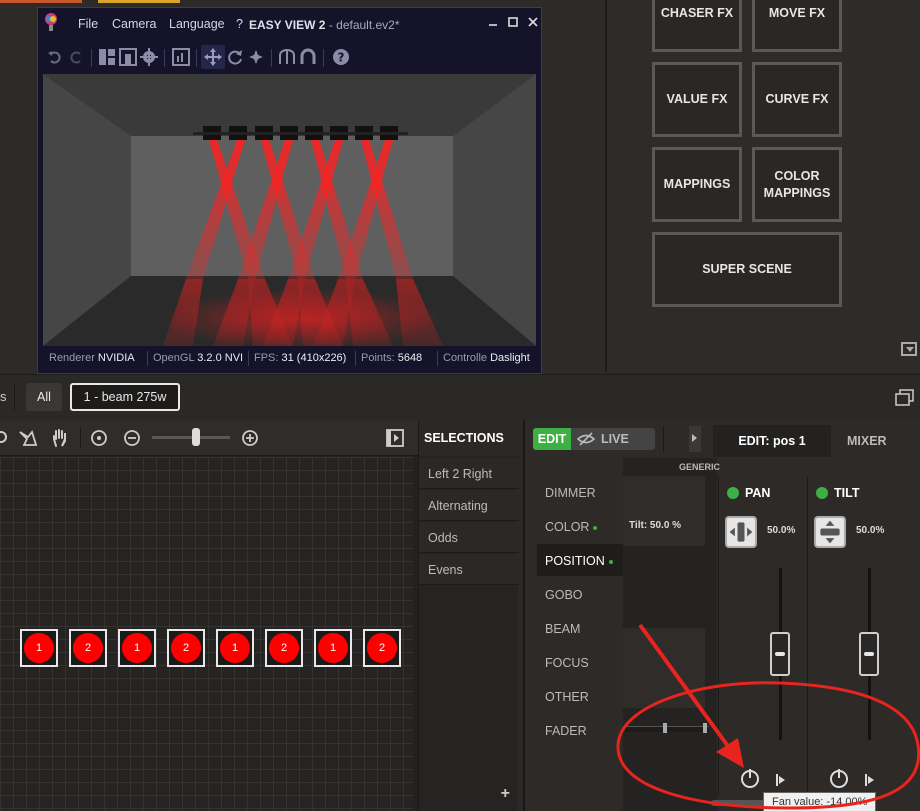 The width and height of the screenshot is (920, 811). I want to click on horizontal-slider, so click(667, 728).